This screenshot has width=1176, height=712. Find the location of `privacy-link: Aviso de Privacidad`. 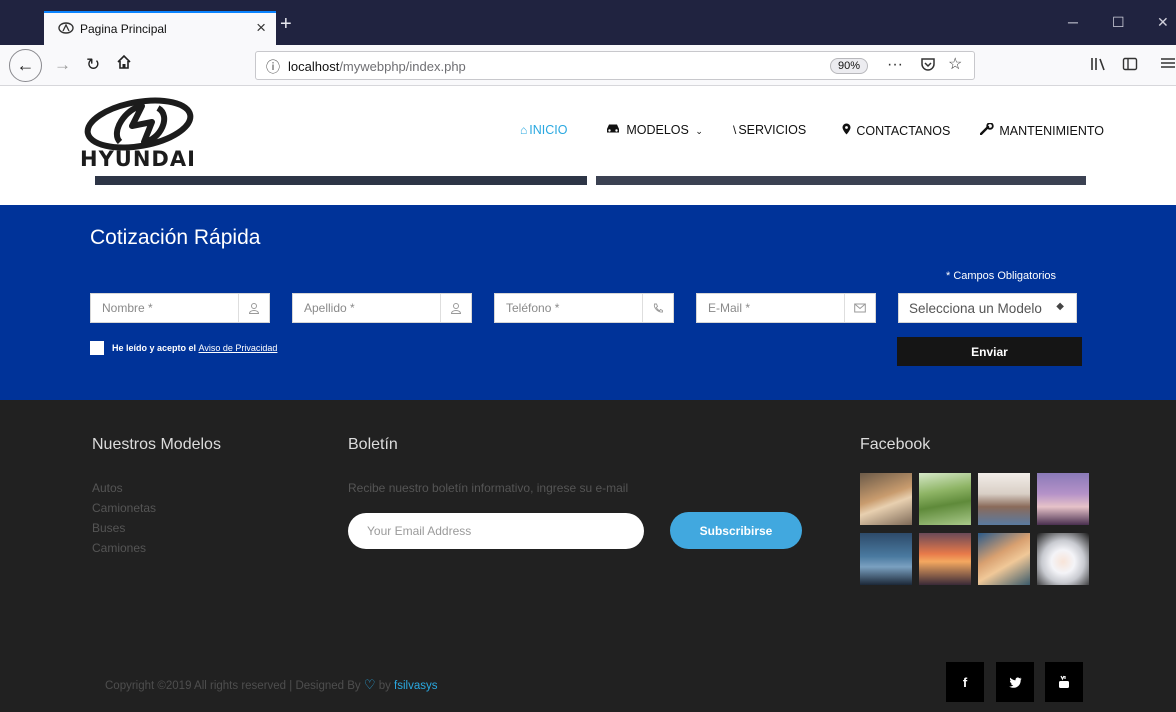

privacy-link: Aviso de Privacidad is located at coordinates (238, 348).